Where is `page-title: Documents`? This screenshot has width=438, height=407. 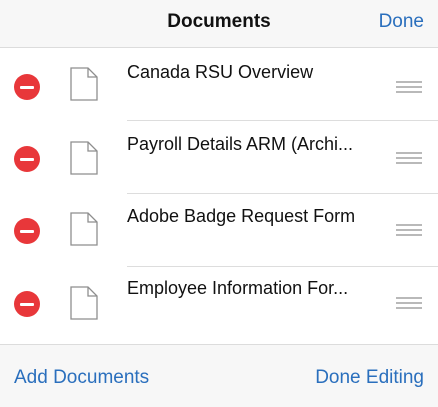 page-title: Documents is located at coordinates (219, 21).